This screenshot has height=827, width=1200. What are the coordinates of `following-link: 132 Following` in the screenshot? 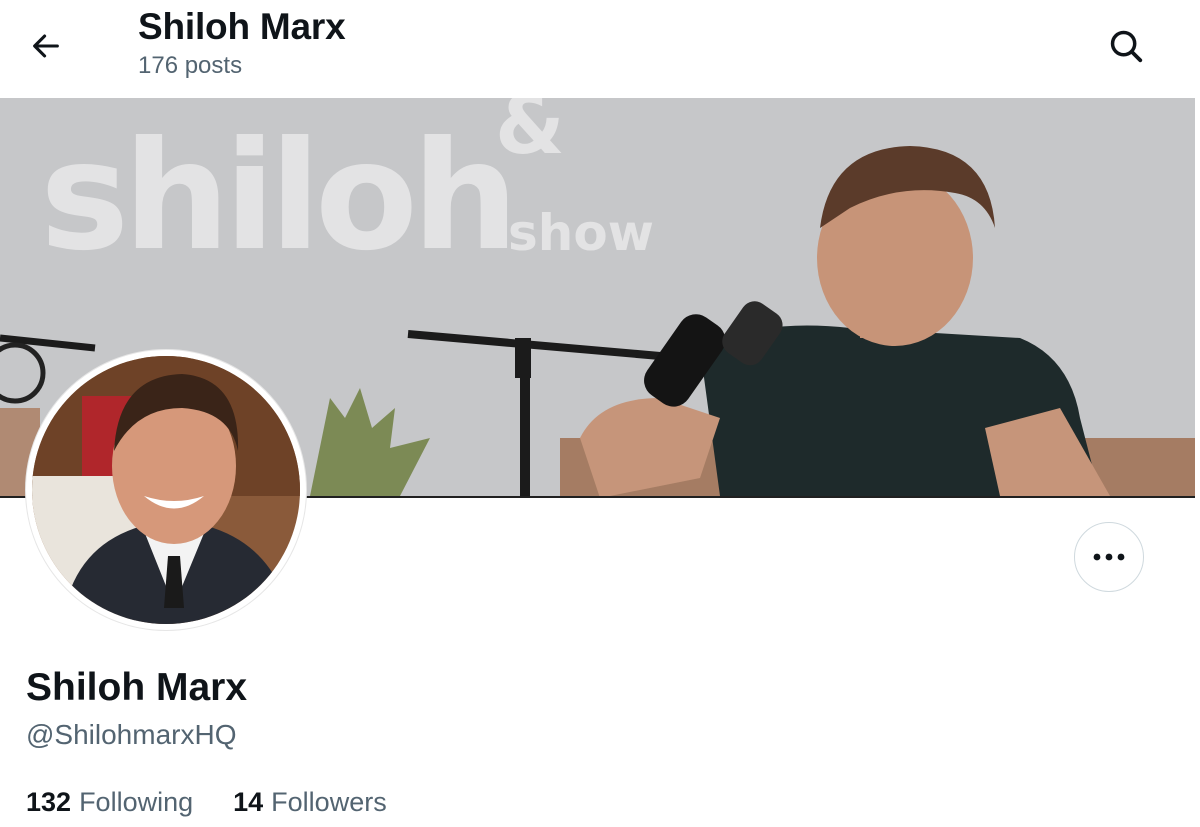 It's located at (109, 802).